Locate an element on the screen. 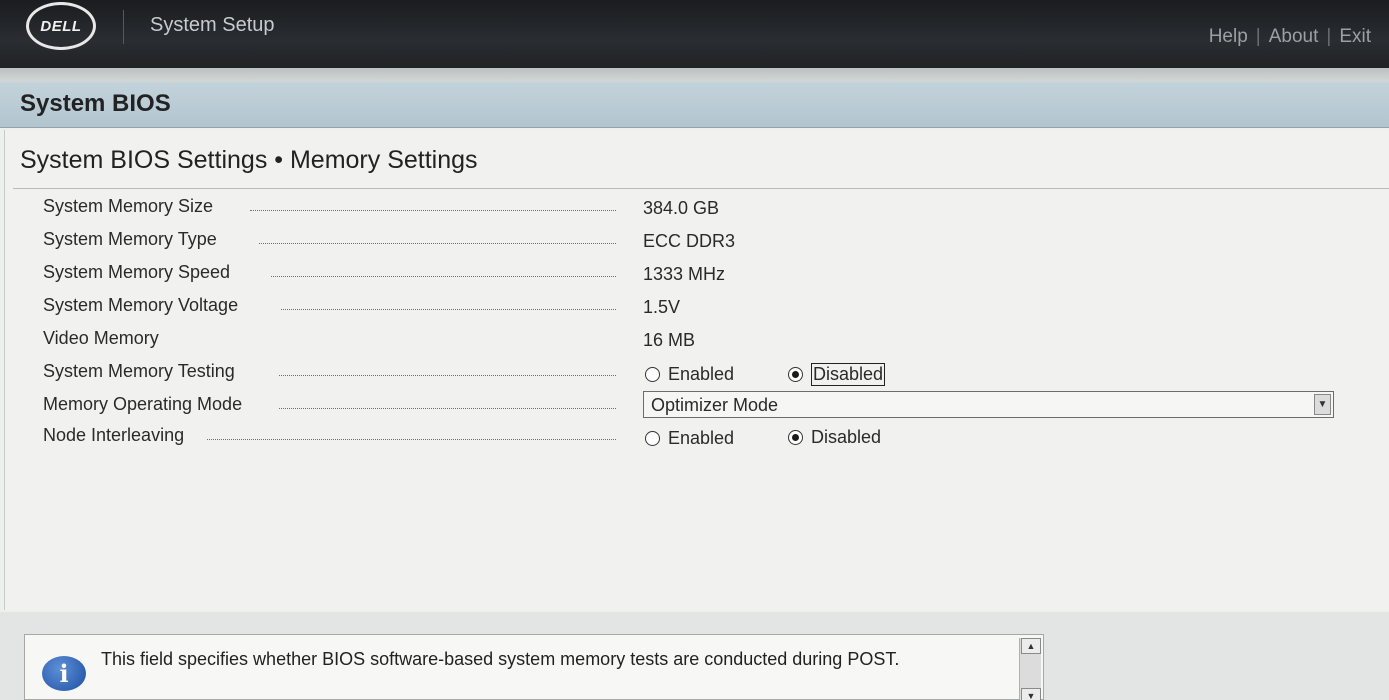 Image resolution: width=1389 pixels, height=700 pixels. setting-label: System Memory Voltage is located at coordinates (141, 305).